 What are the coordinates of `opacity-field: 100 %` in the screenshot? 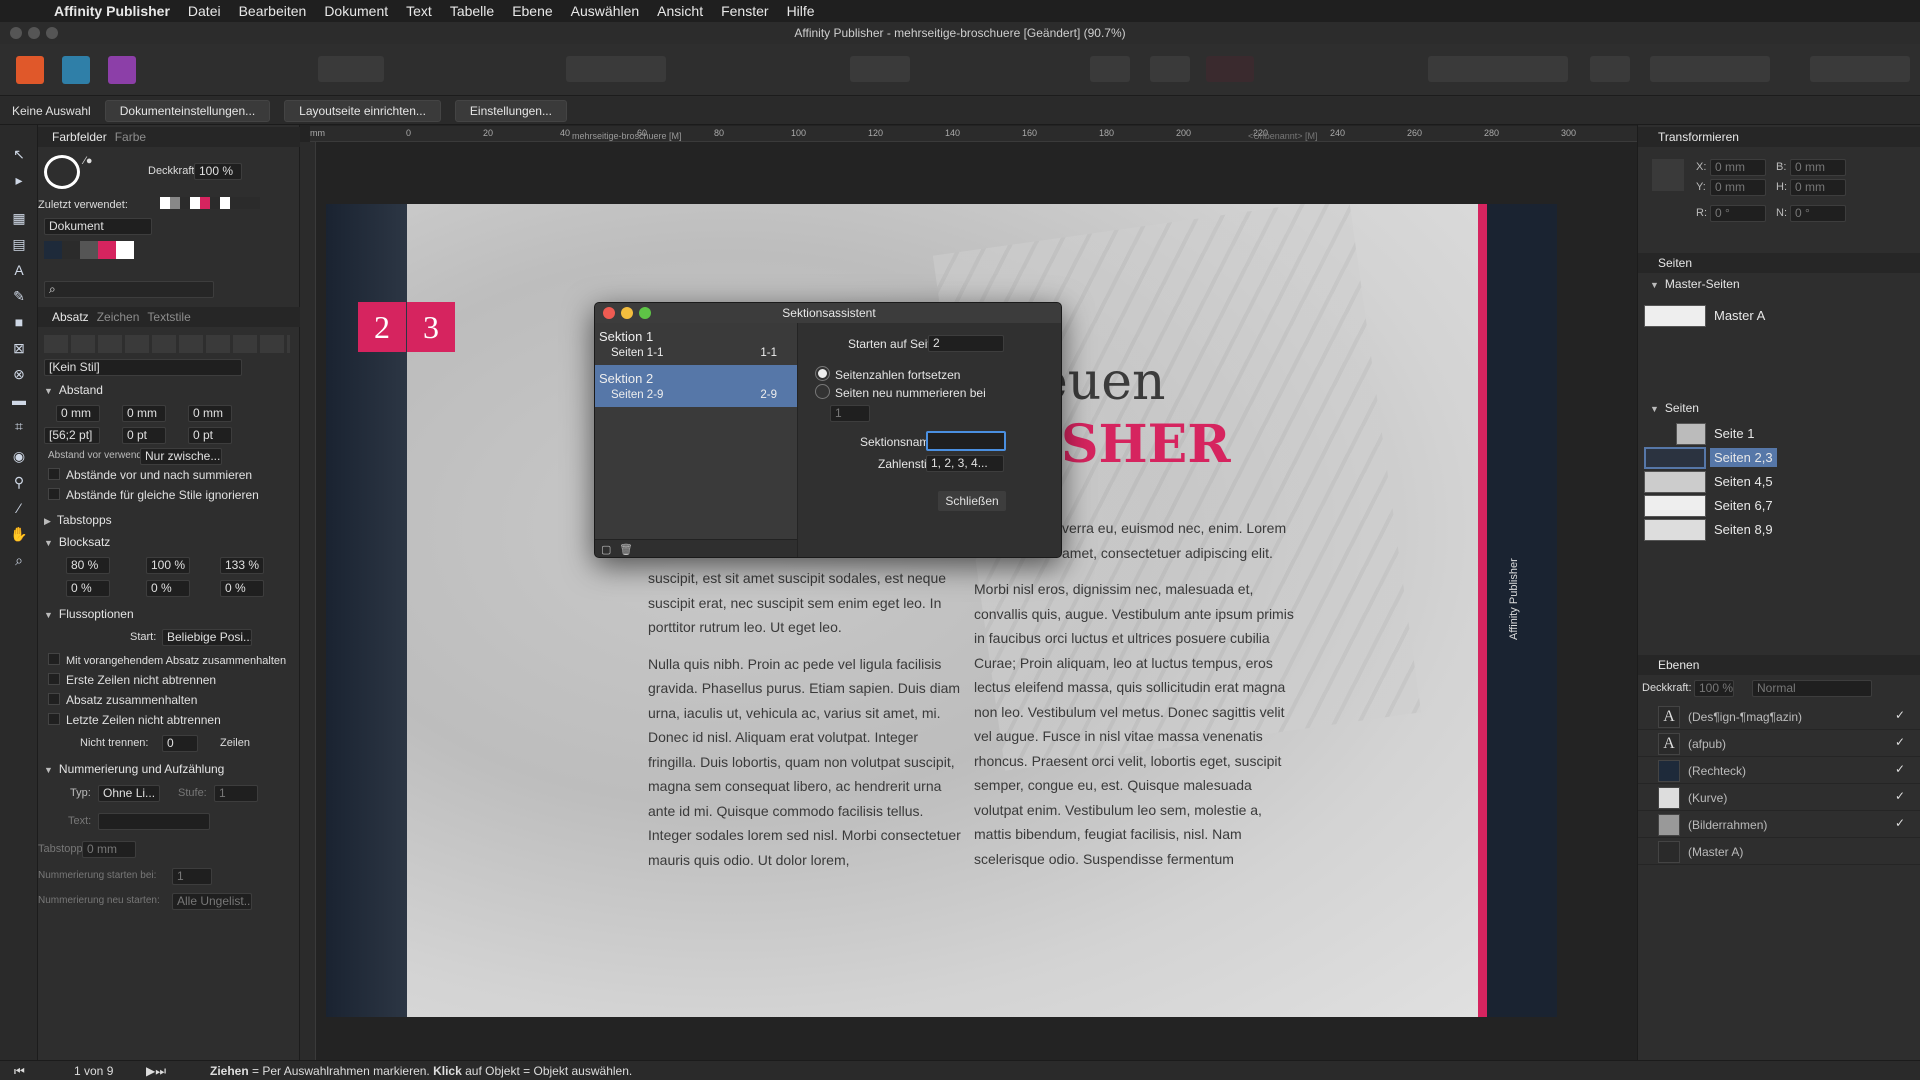 It's located at (218, 171).